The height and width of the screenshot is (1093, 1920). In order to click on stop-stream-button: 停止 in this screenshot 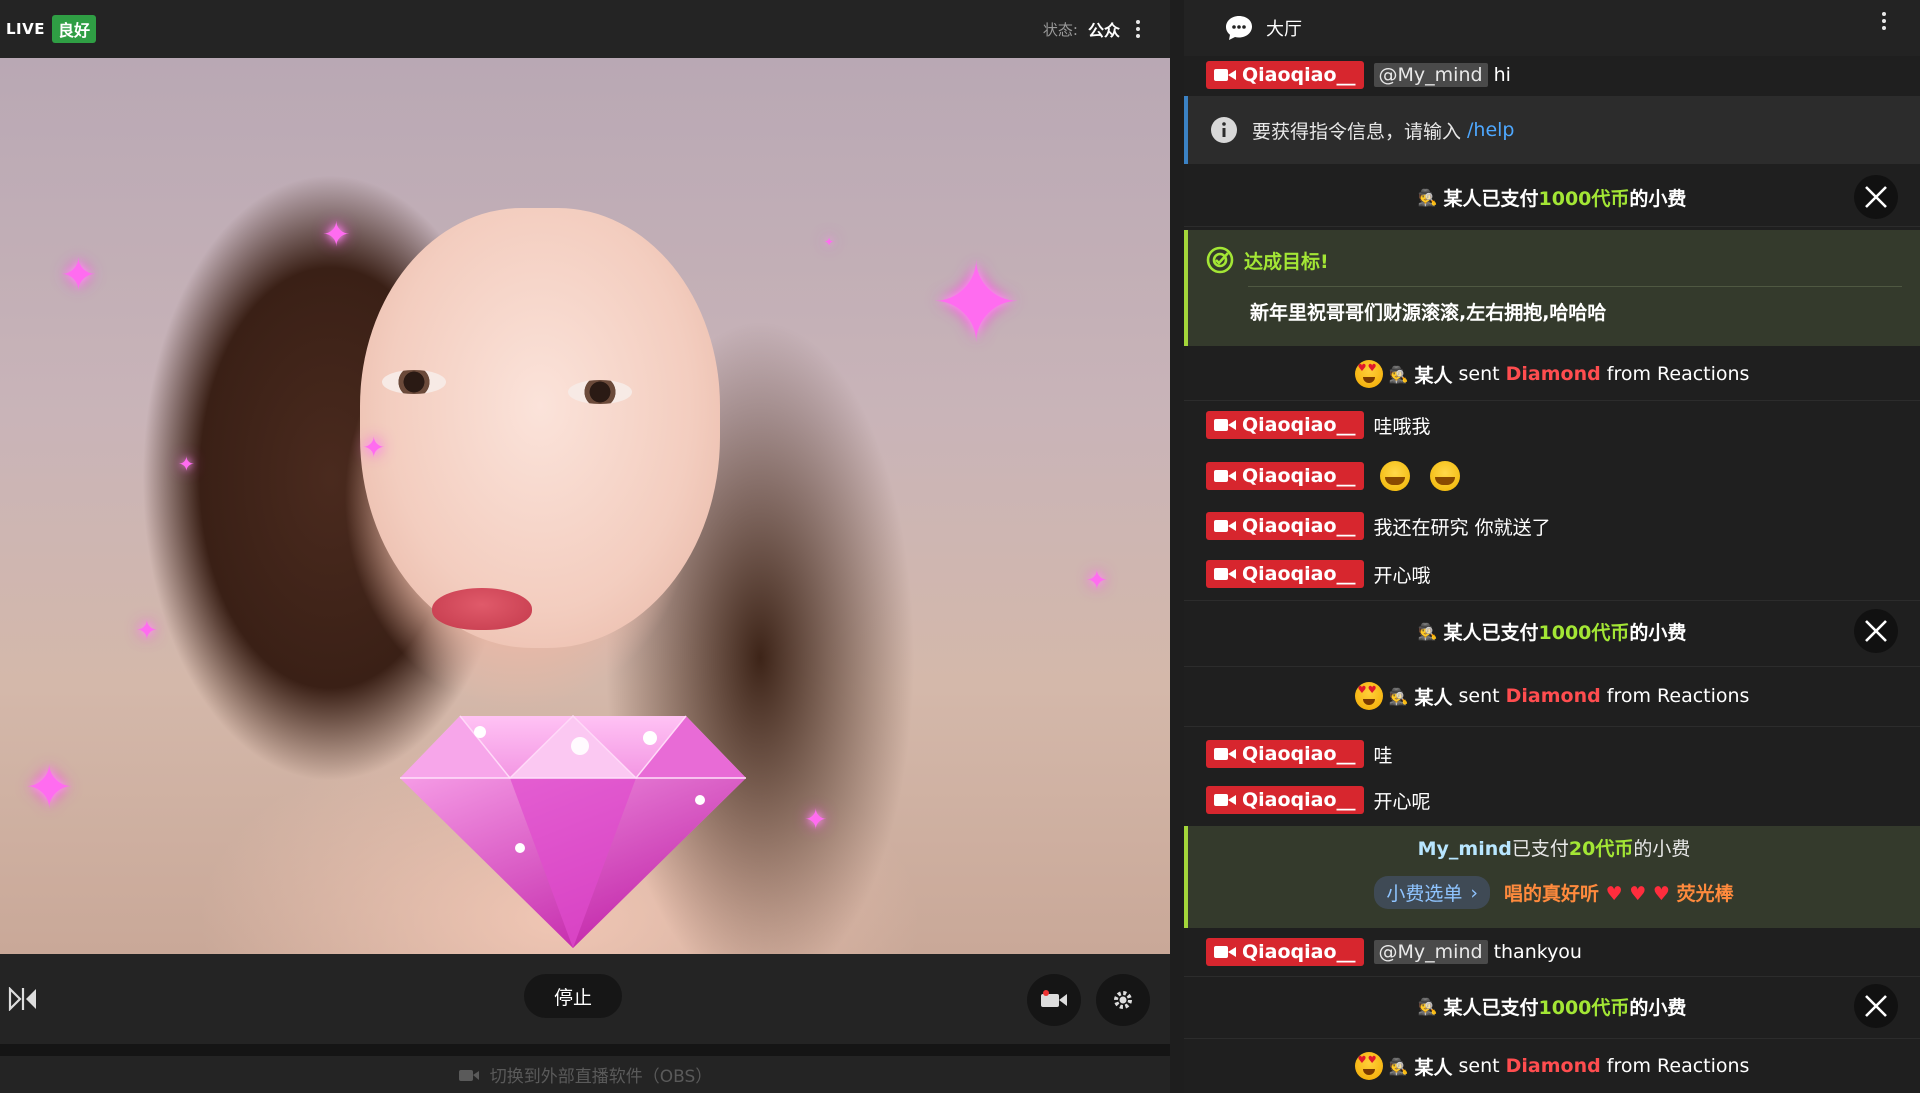, I will do `click(573, 996)`.